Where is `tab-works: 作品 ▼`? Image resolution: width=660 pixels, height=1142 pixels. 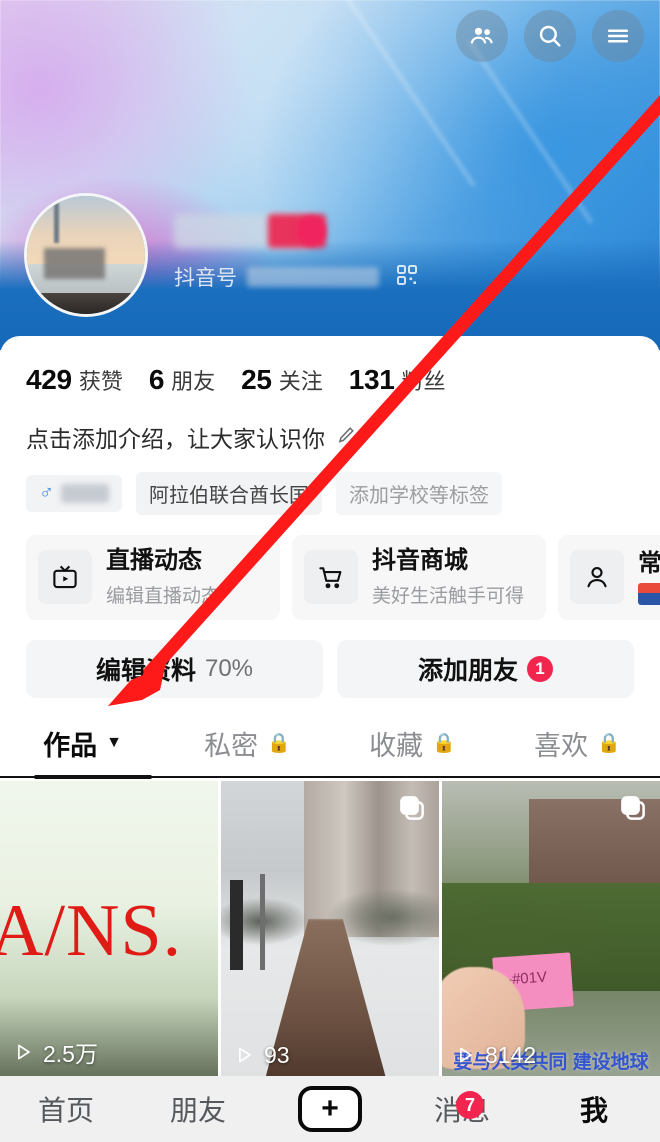
tab-works: 作品 ▼ is located at coordinates (82, 751).